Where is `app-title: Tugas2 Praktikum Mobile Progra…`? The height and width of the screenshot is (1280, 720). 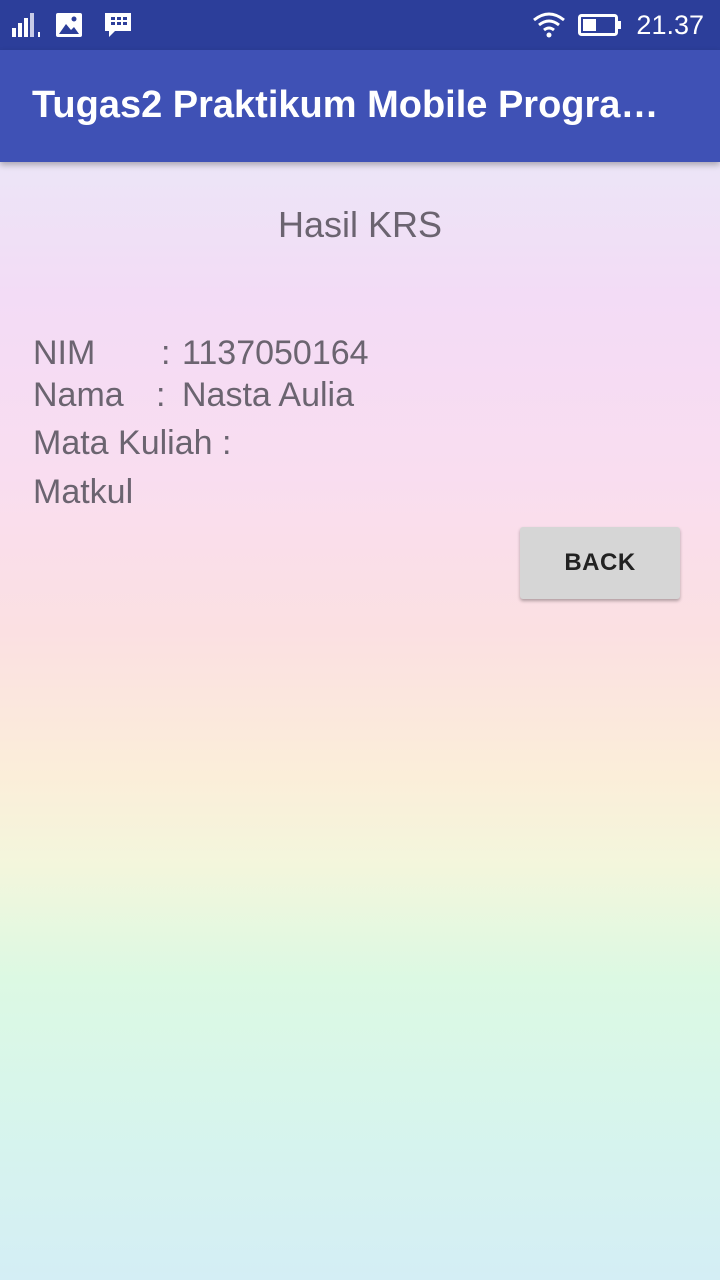 app-title: Tugas2 Praktikum Mobile Progra… is located at coordinates (345, 105).